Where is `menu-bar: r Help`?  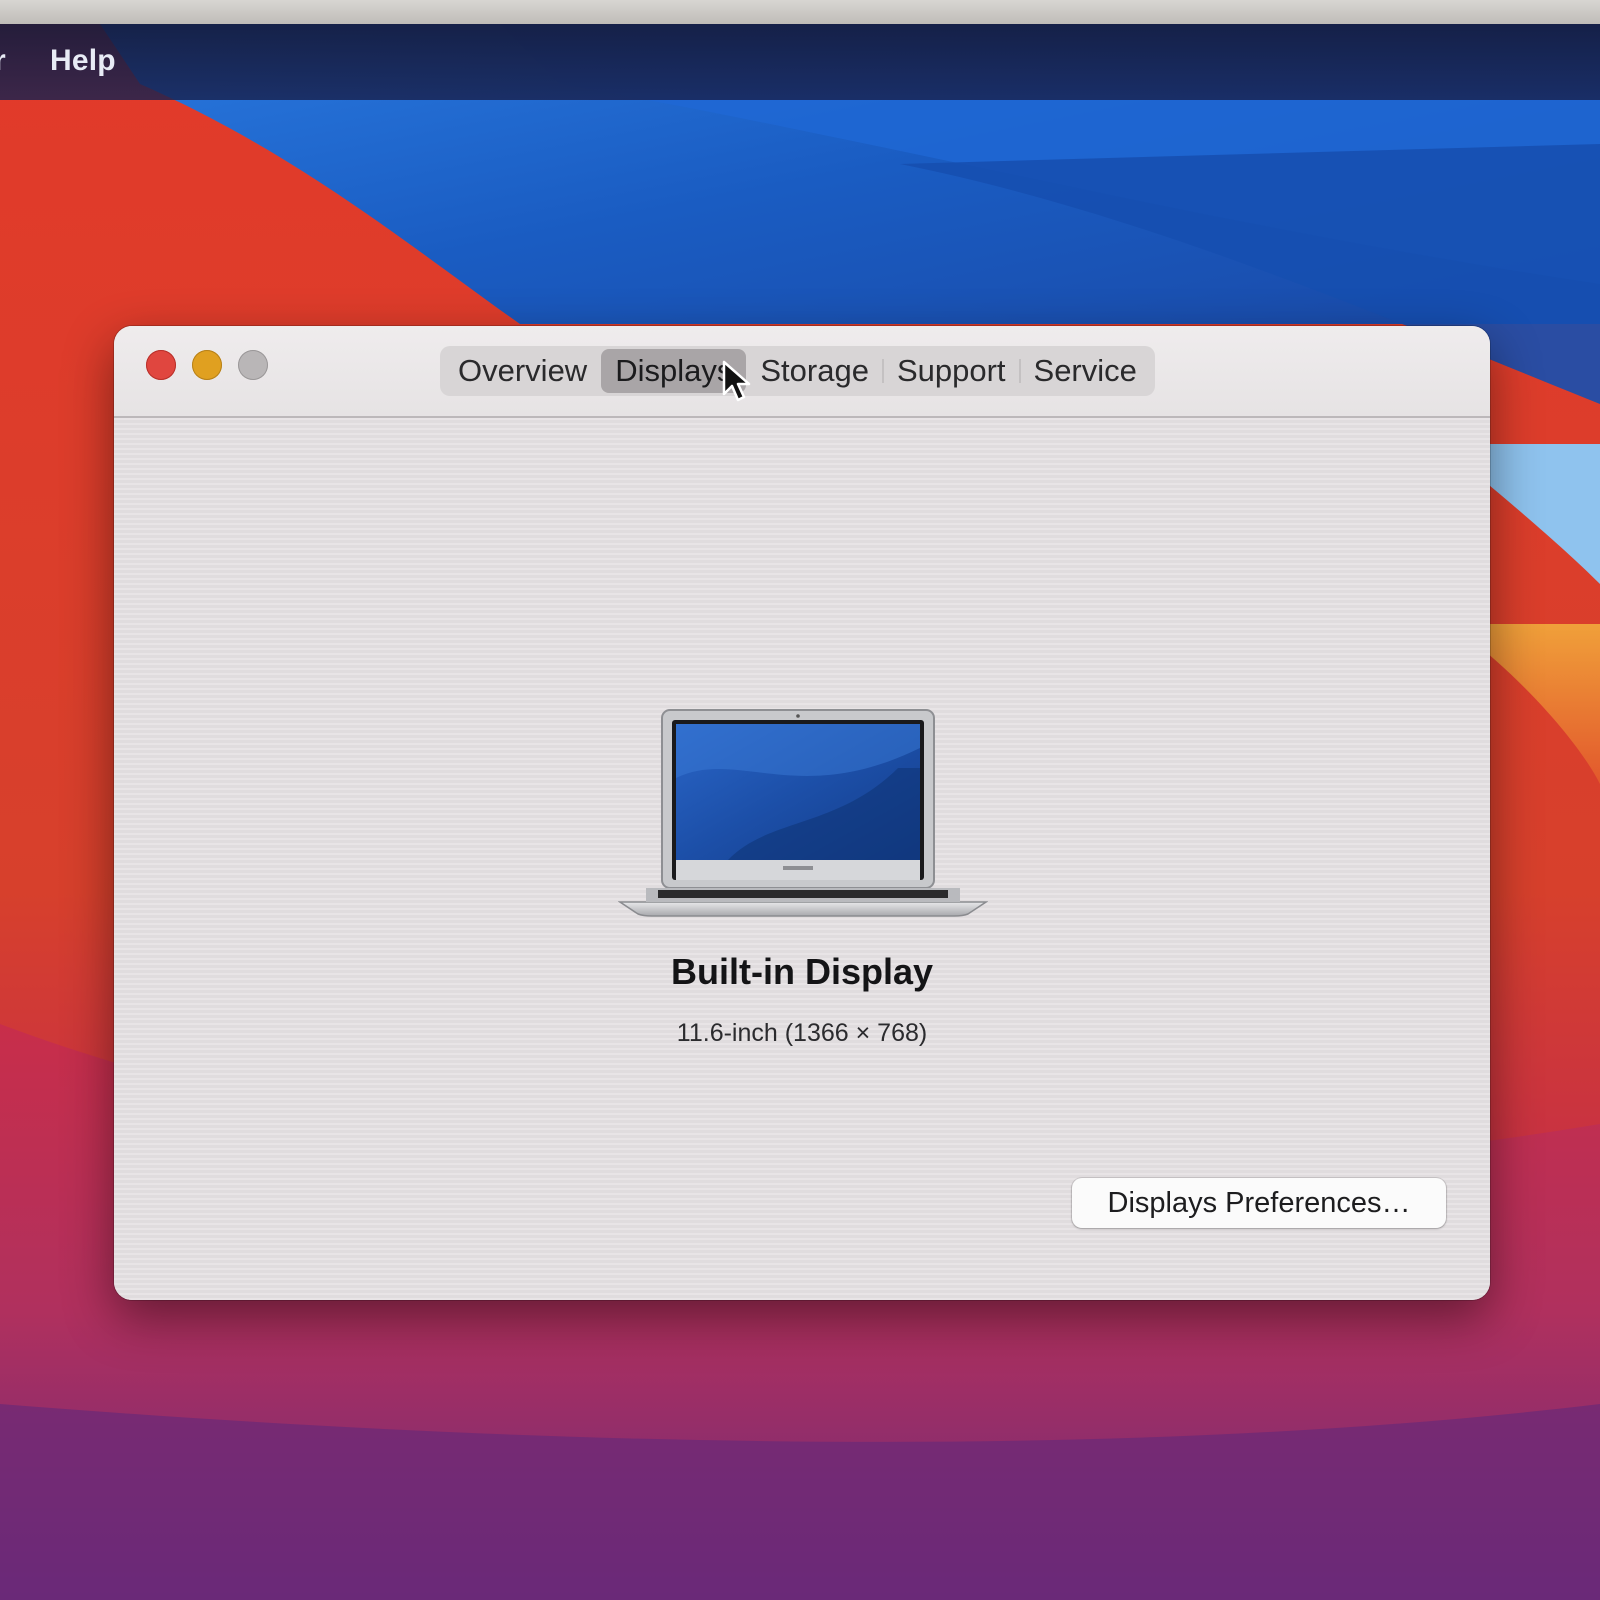
menu-bar: r Help is located at coordinates (800, 62).